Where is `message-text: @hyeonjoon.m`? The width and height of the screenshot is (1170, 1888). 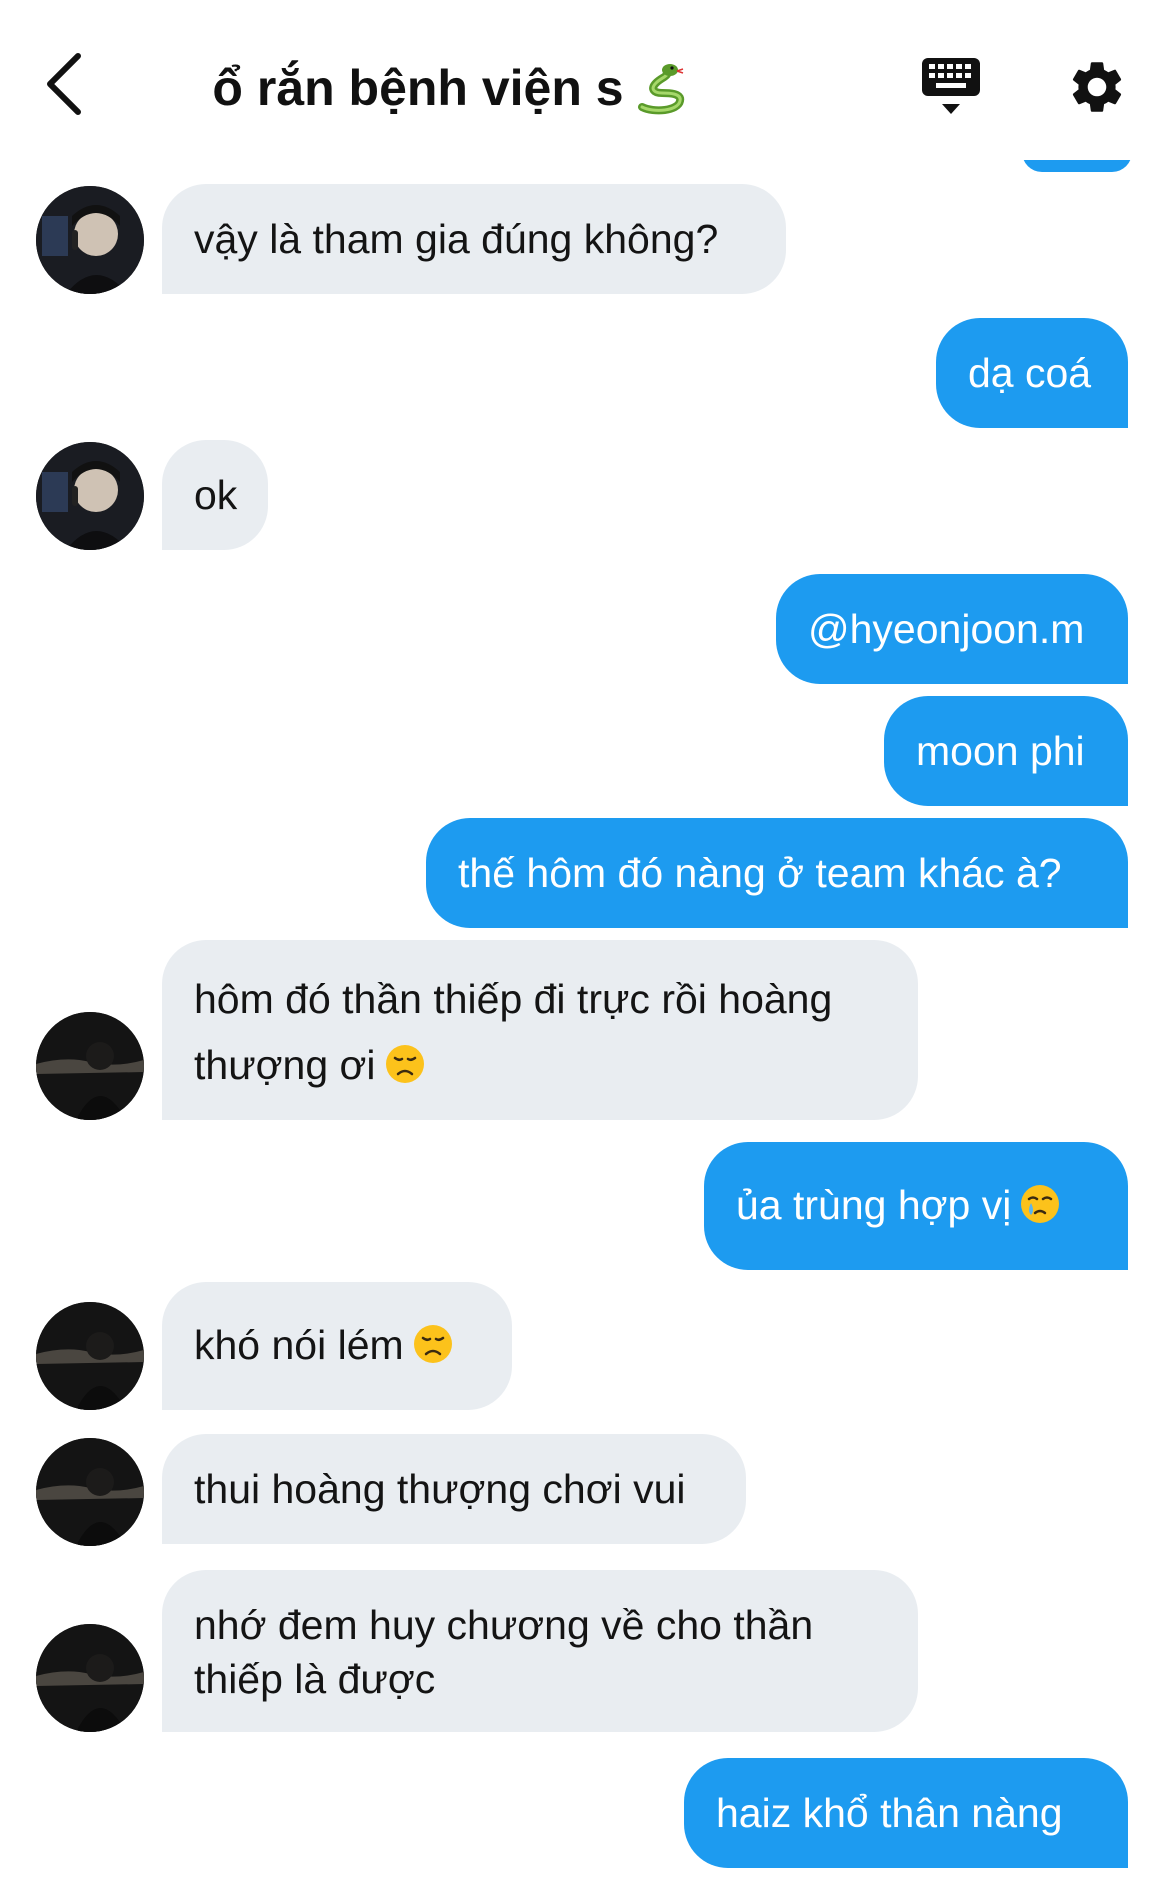
message-text: @hyeonjoon.m is located at coordinates (946, 629).